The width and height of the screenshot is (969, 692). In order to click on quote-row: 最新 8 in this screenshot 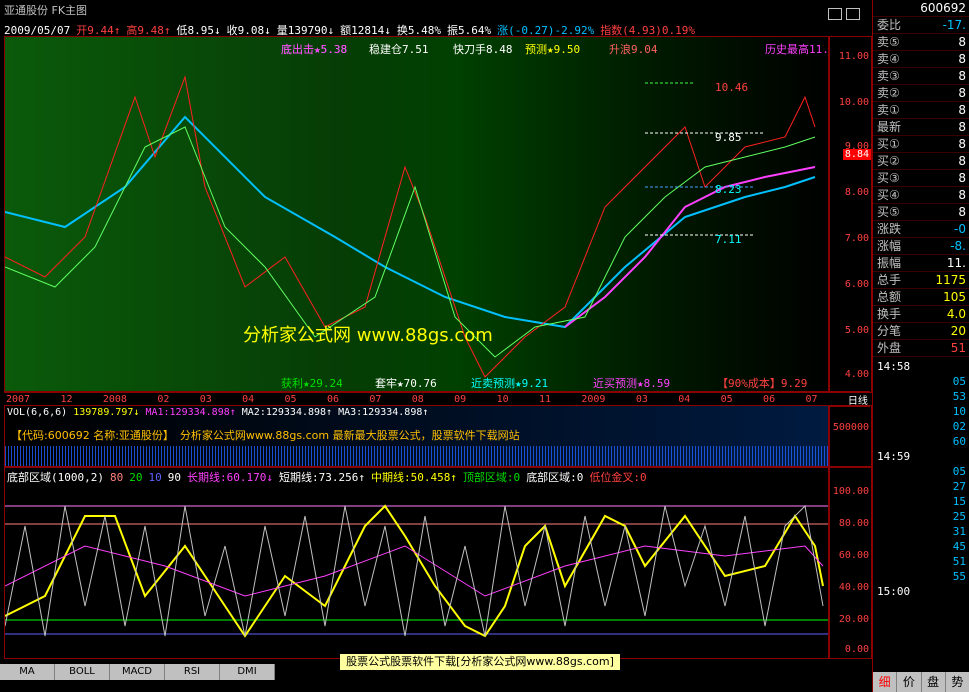, I will do `click(921, 127)`.